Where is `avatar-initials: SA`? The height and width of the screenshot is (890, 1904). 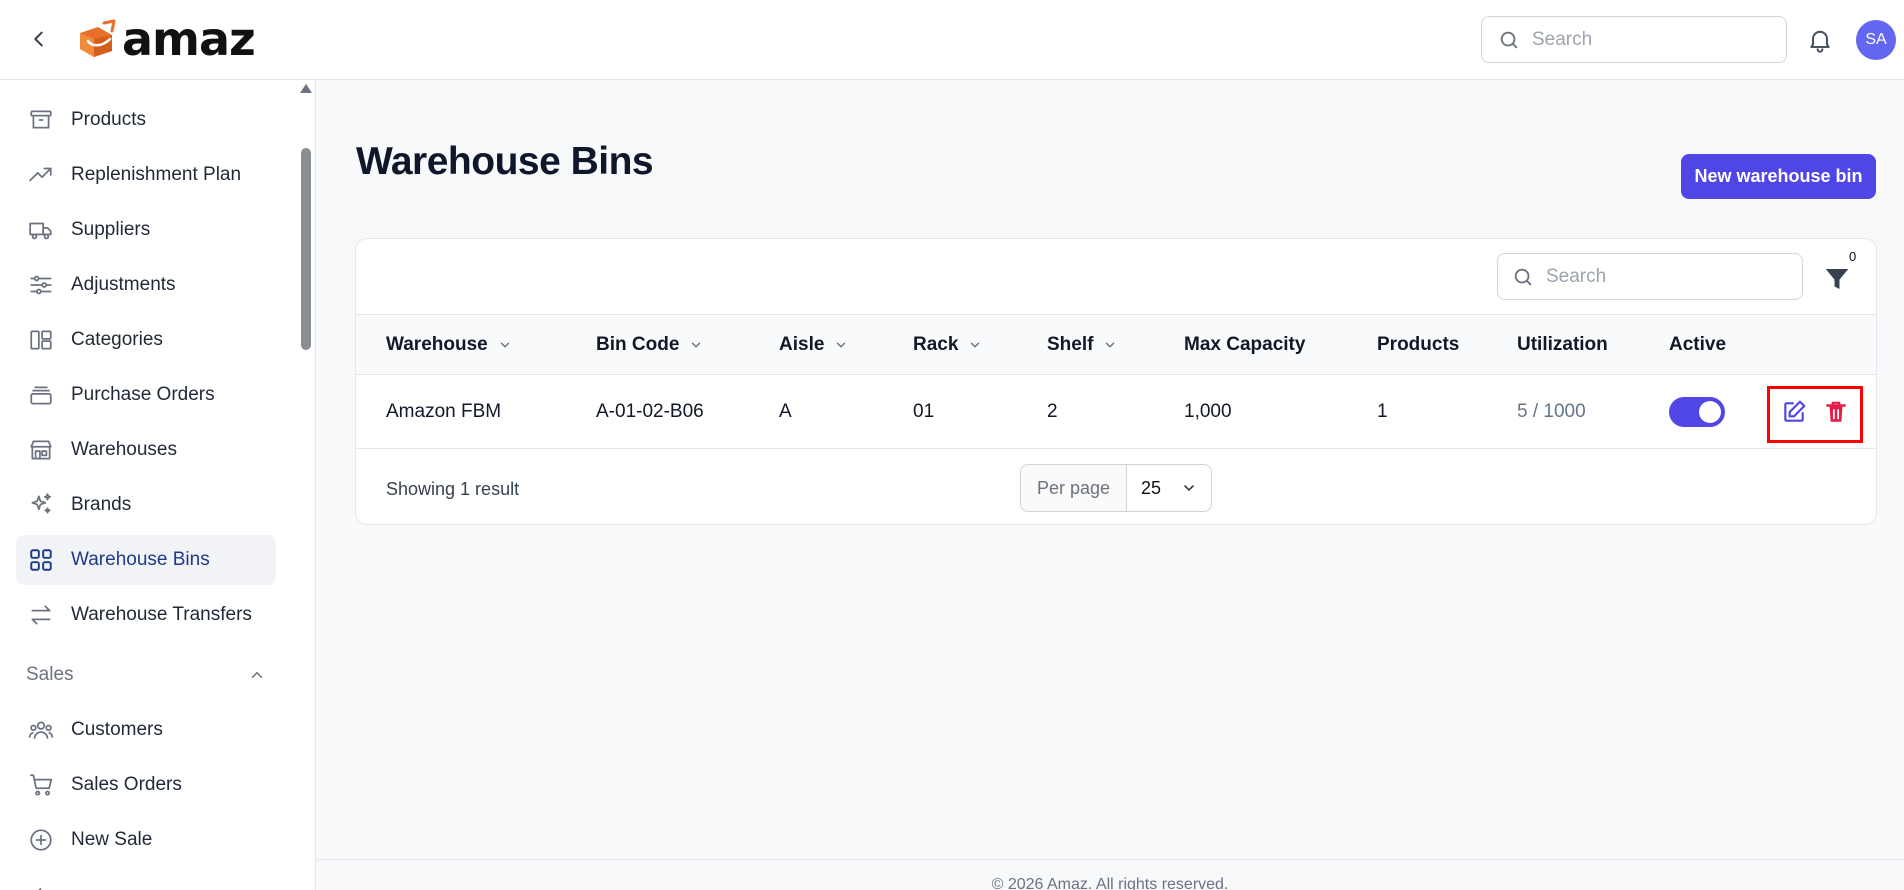
avatar-initials: SA is located at coordinates (1876, 39).